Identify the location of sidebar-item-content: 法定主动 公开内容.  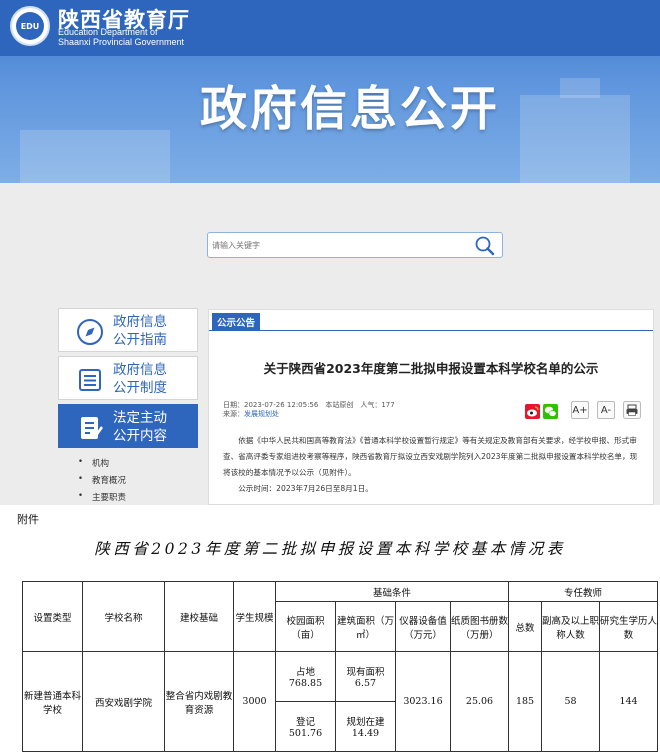
(128, 426).